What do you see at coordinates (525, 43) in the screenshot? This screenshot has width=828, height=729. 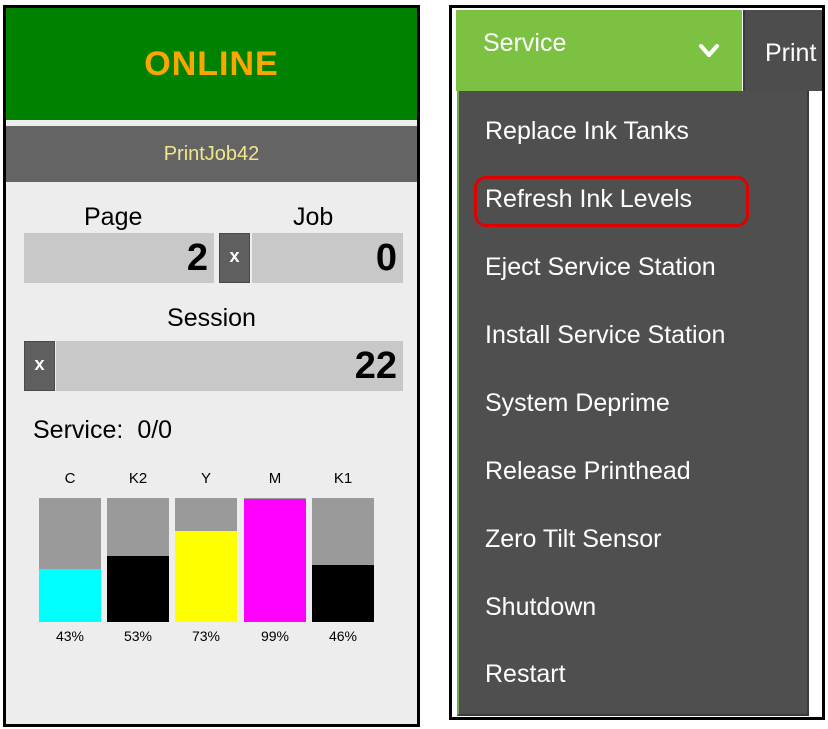 I see `service-dropdown-label: Service` at bounding box center [525, 43].